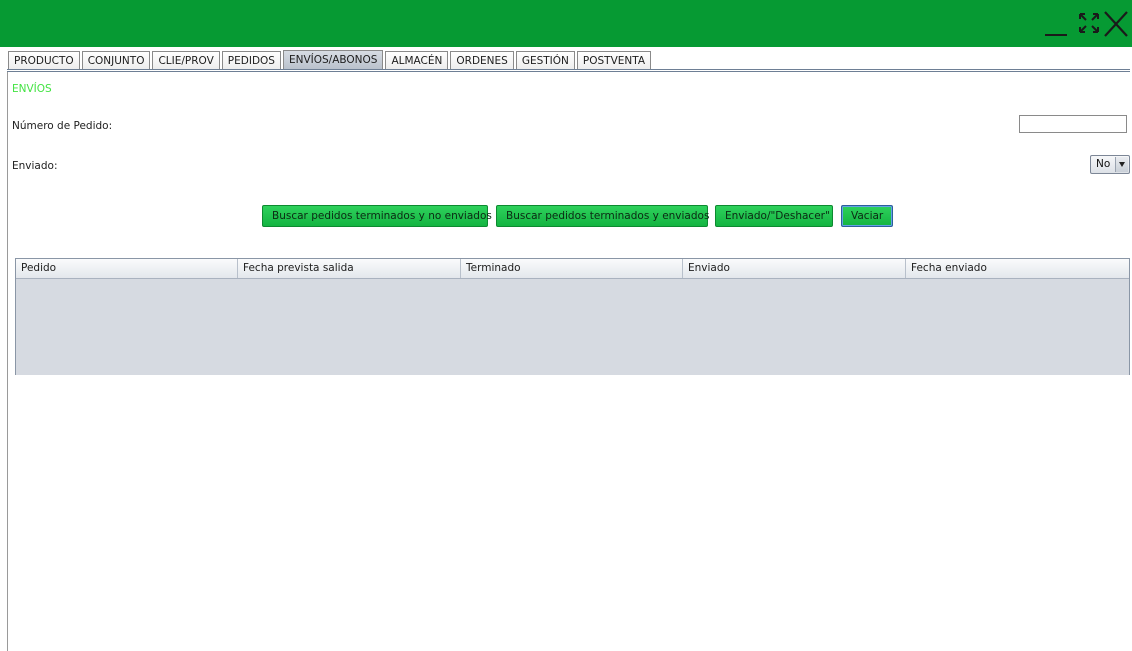 Image resolution: width=1132 pixels, height=651 pixels. I want to click on column-header-pedido: Pedido, so click(127, 268).